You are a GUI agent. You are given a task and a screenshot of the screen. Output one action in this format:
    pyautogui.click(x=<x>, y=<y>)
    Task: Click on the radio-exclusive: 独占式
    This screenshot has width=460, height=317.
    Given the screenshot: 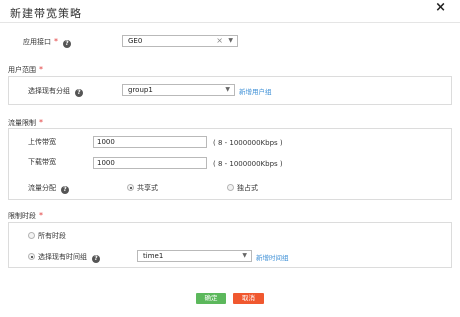 What is the action you would take?
    pyautogui.click(x=242, y=188)
    